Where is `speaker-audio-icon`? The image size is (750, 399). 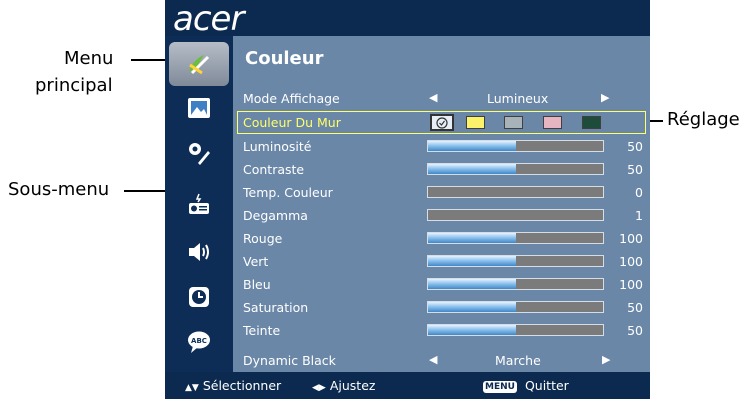 speaker-audio-icon is located at coordinates (199, 252).